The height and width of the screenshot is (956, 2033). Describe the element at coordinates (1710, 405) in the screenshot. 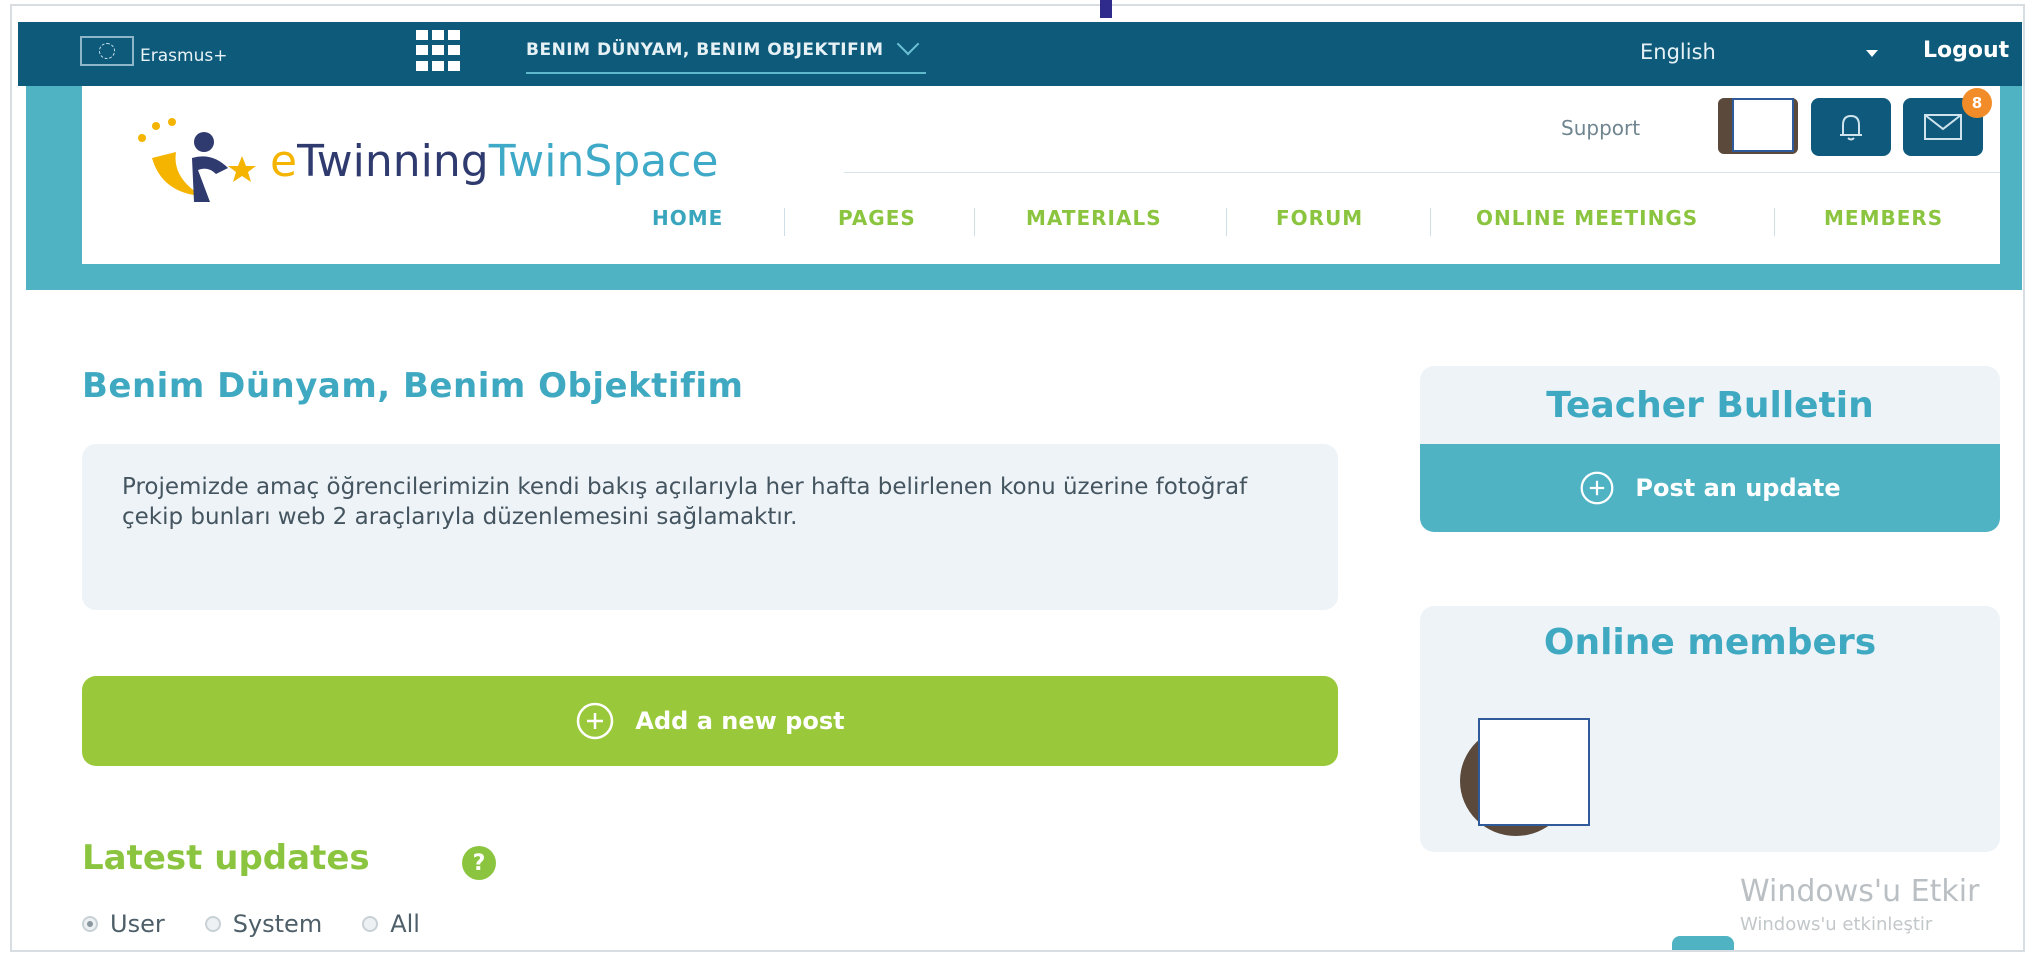

I see `bulletin-title: Teacher Bulletin` at that location.